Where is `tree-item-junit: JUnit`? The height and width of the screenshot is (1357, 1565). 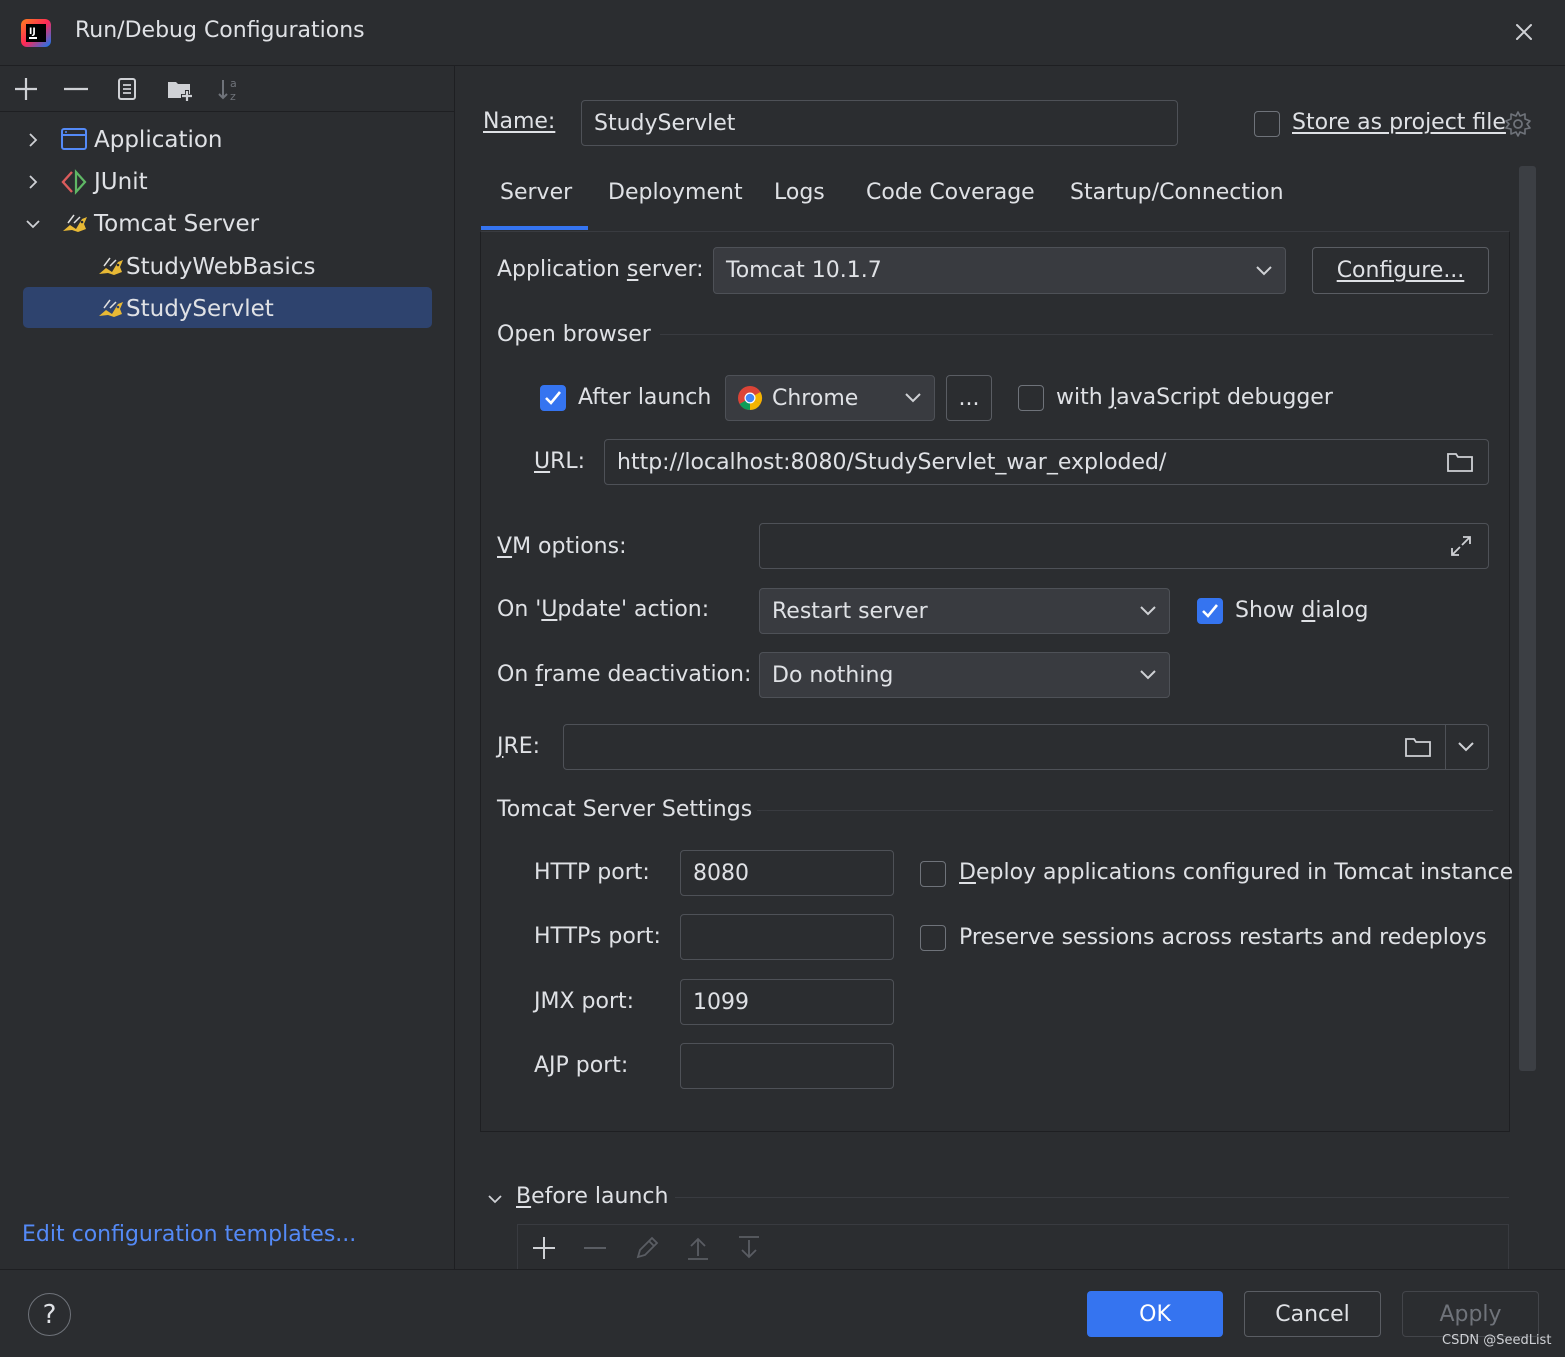 tree-item-junit: JUnit is located at coordinates (85, 182).